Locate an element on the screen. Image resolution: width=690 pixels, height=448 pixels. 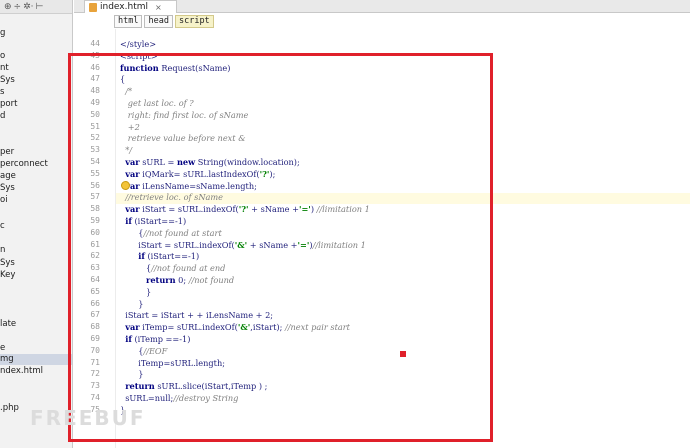
tree-item: age is located at coordinates (36, 176).